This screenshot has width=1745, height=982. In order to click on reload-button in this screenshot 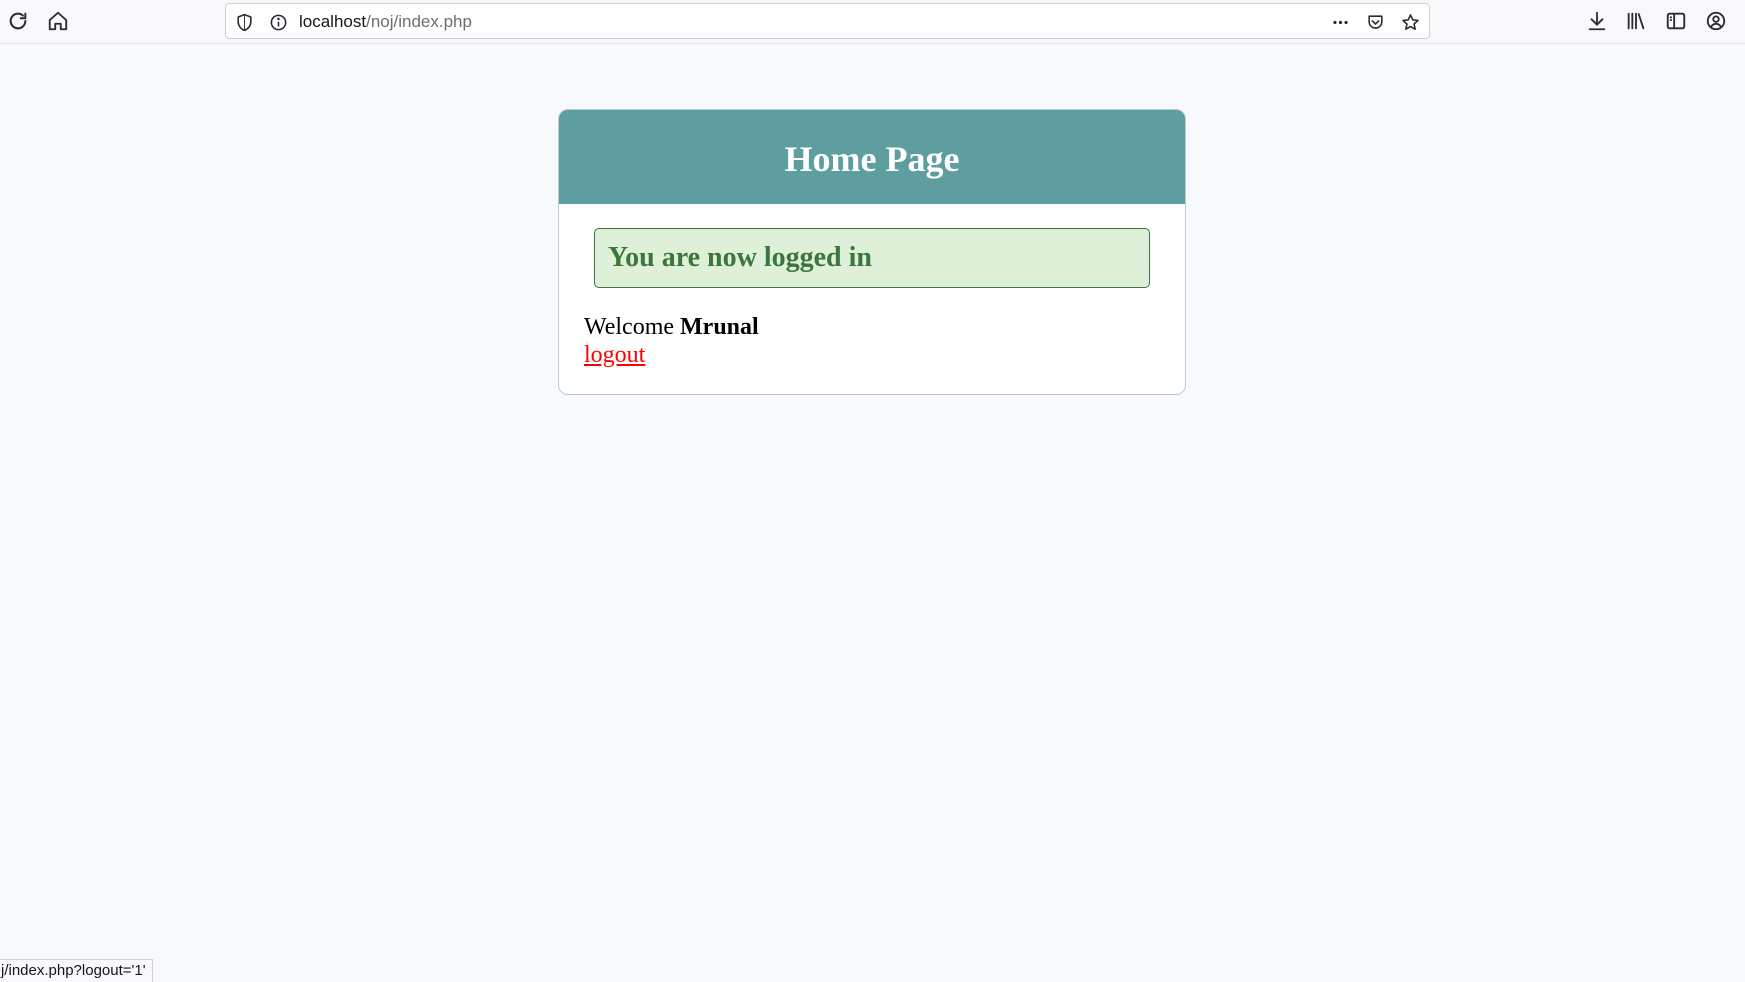, I will do `click(18, 21)`.